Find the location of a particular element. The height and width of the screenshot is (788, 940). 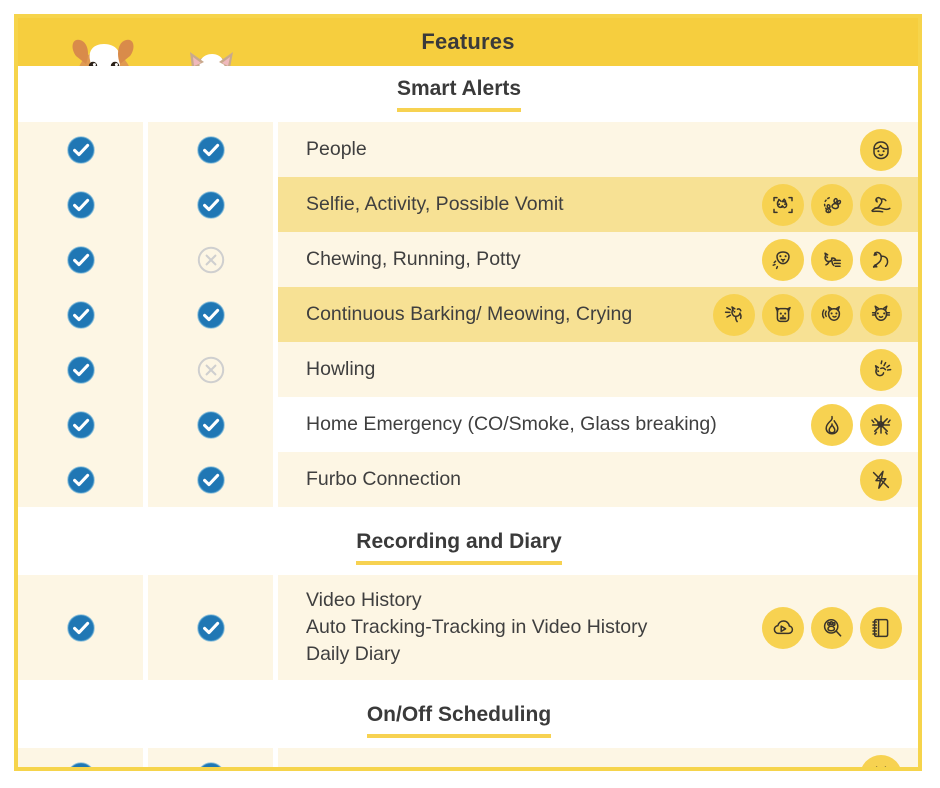

table-row: Selfie, Activity, Possible Vomit is located at coordinates (468, 204).